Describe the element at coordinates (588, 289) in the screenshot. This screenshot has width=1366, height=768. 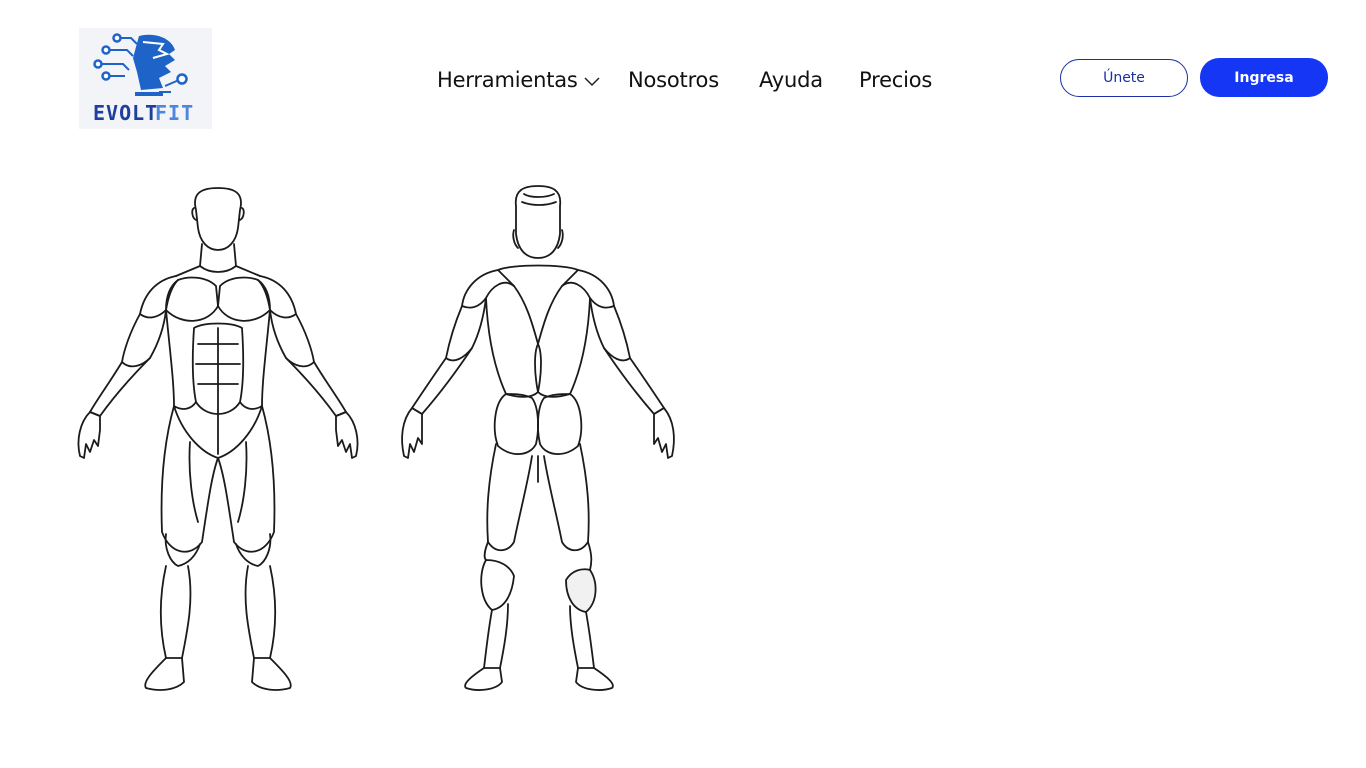
I see `deltoid-right-back` at that location.